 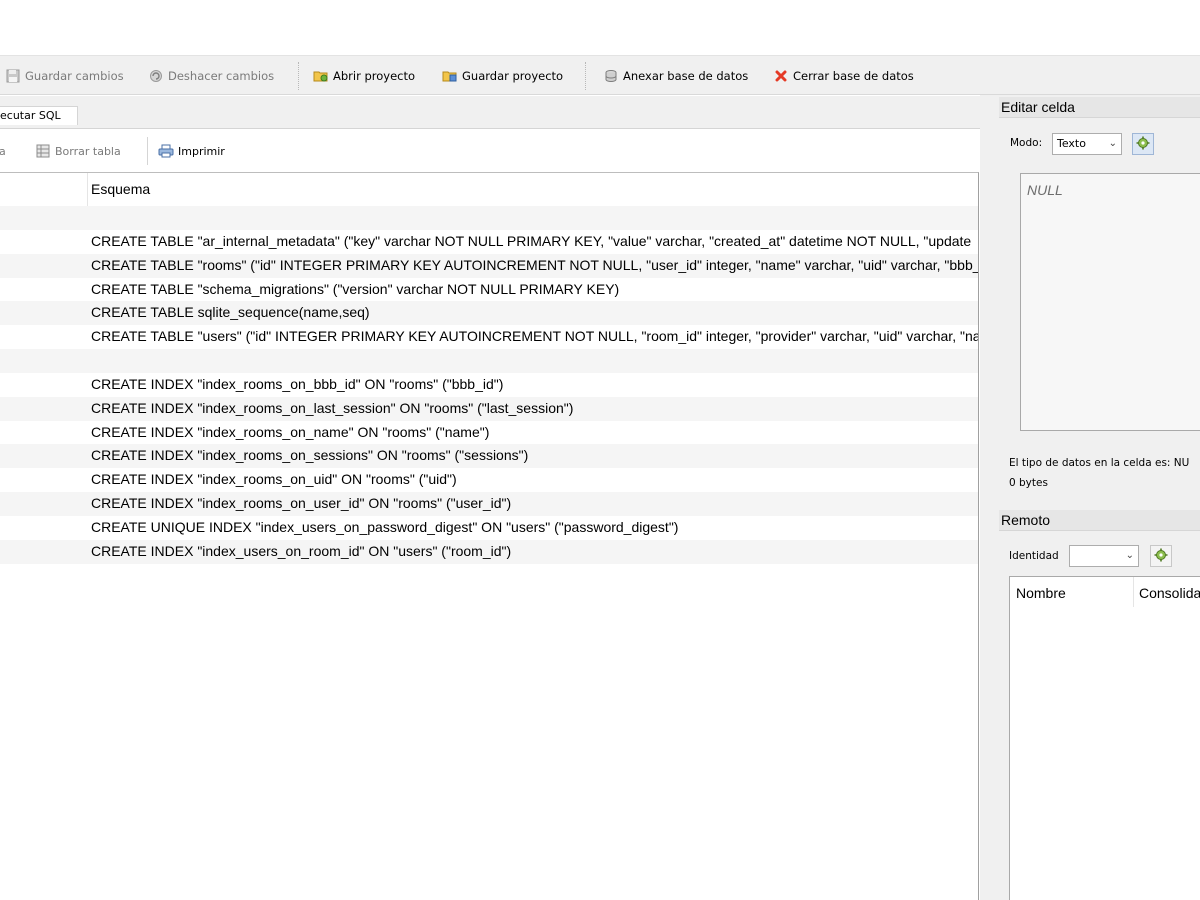 What do you see at coordinates (43, 151) in the screenshot?
I see `delete-table-icon` at bounding box center [43, 151].